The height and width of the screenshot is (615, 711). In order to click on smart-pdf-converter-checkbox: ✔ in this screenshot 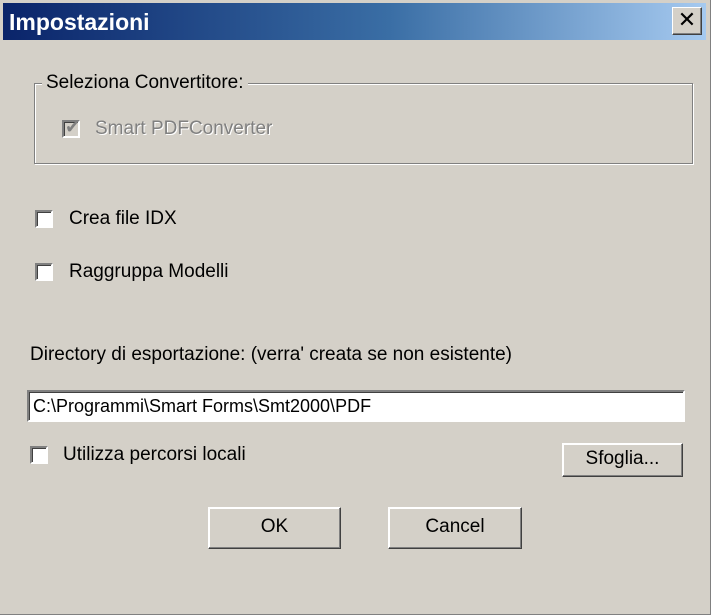, I will do `click(71, 127)`.